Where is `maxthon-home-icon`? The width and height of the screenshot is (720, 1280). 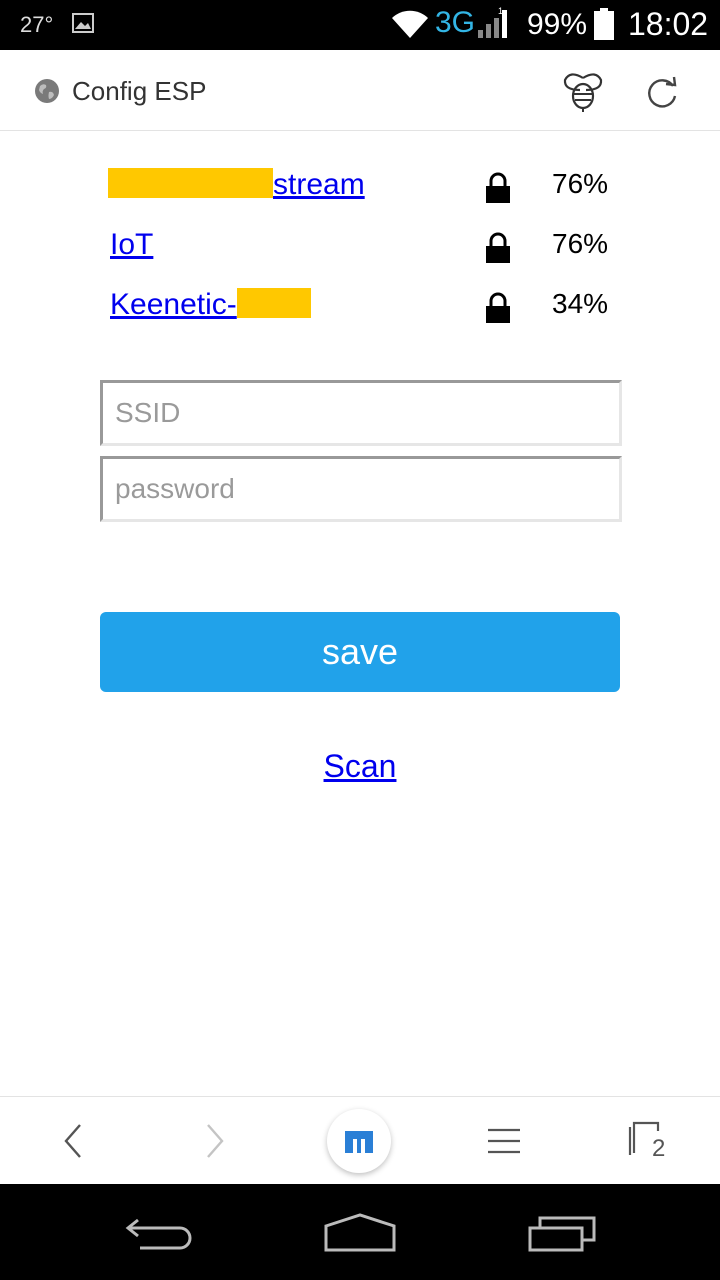
maxthon-home-icon is located at coordinates (359, 1142).